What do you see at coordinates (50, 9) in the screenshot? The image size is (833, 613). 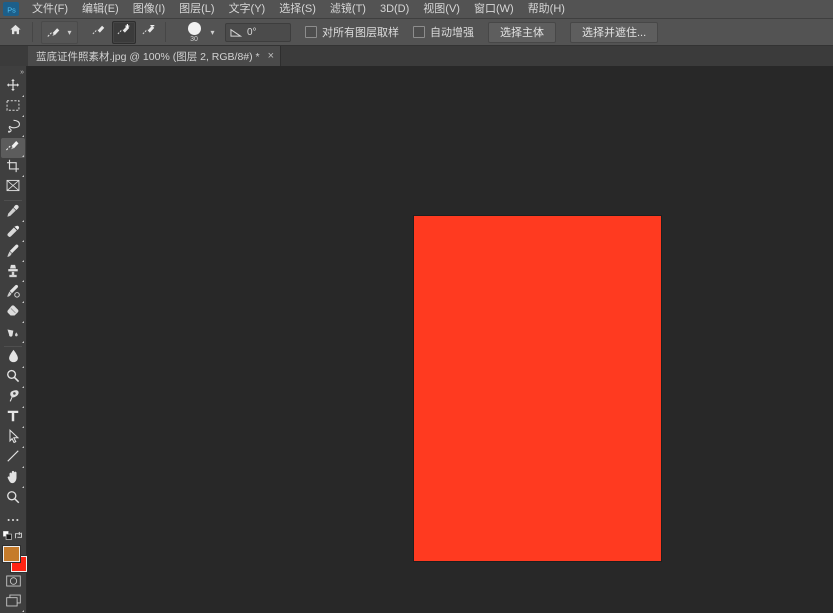 I see `menu-file: 文件(F)` at bounding box center [50, 9].